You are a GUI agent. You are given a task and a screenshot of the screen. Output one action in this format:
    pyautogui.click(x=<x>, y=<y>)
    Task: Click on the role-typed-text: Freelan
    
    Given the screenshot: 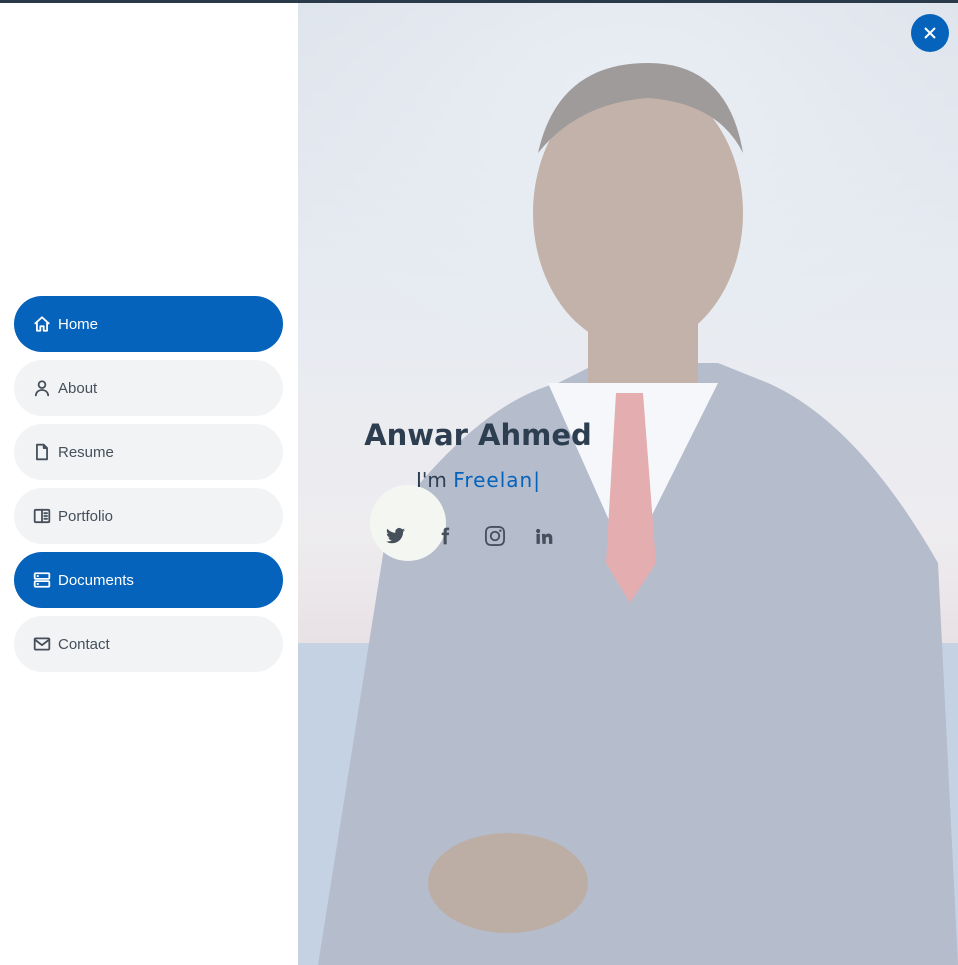 What is the action you would take?
    pyautogui.click(x=493, y=480)
    